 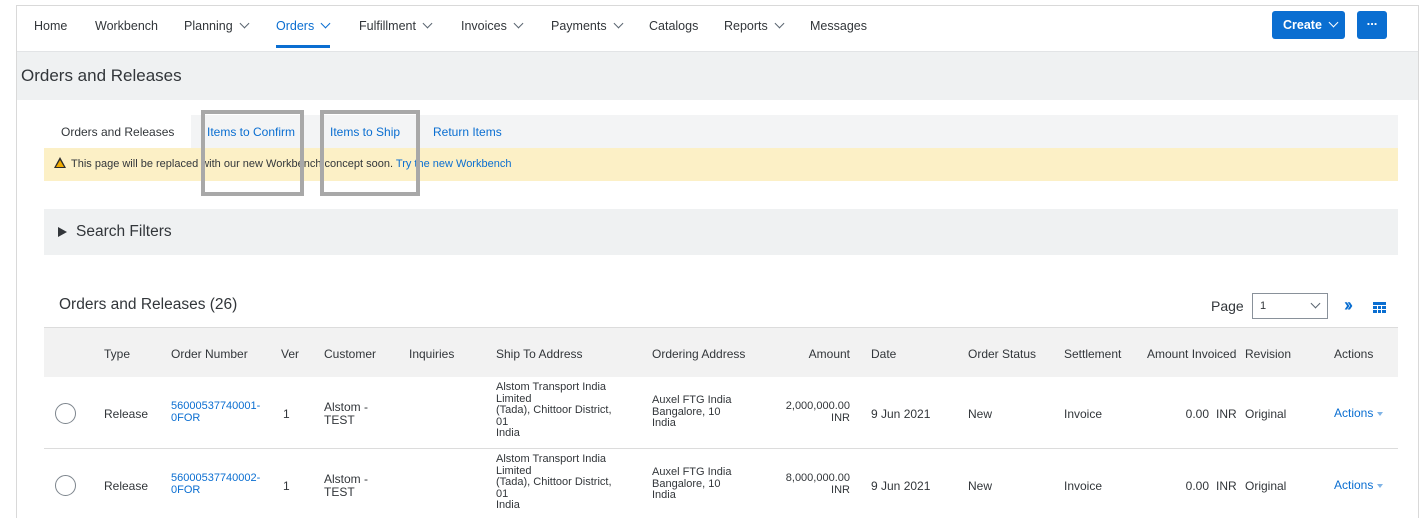 I want to click on nav-orders: Orders, so click(x=303, y=25).